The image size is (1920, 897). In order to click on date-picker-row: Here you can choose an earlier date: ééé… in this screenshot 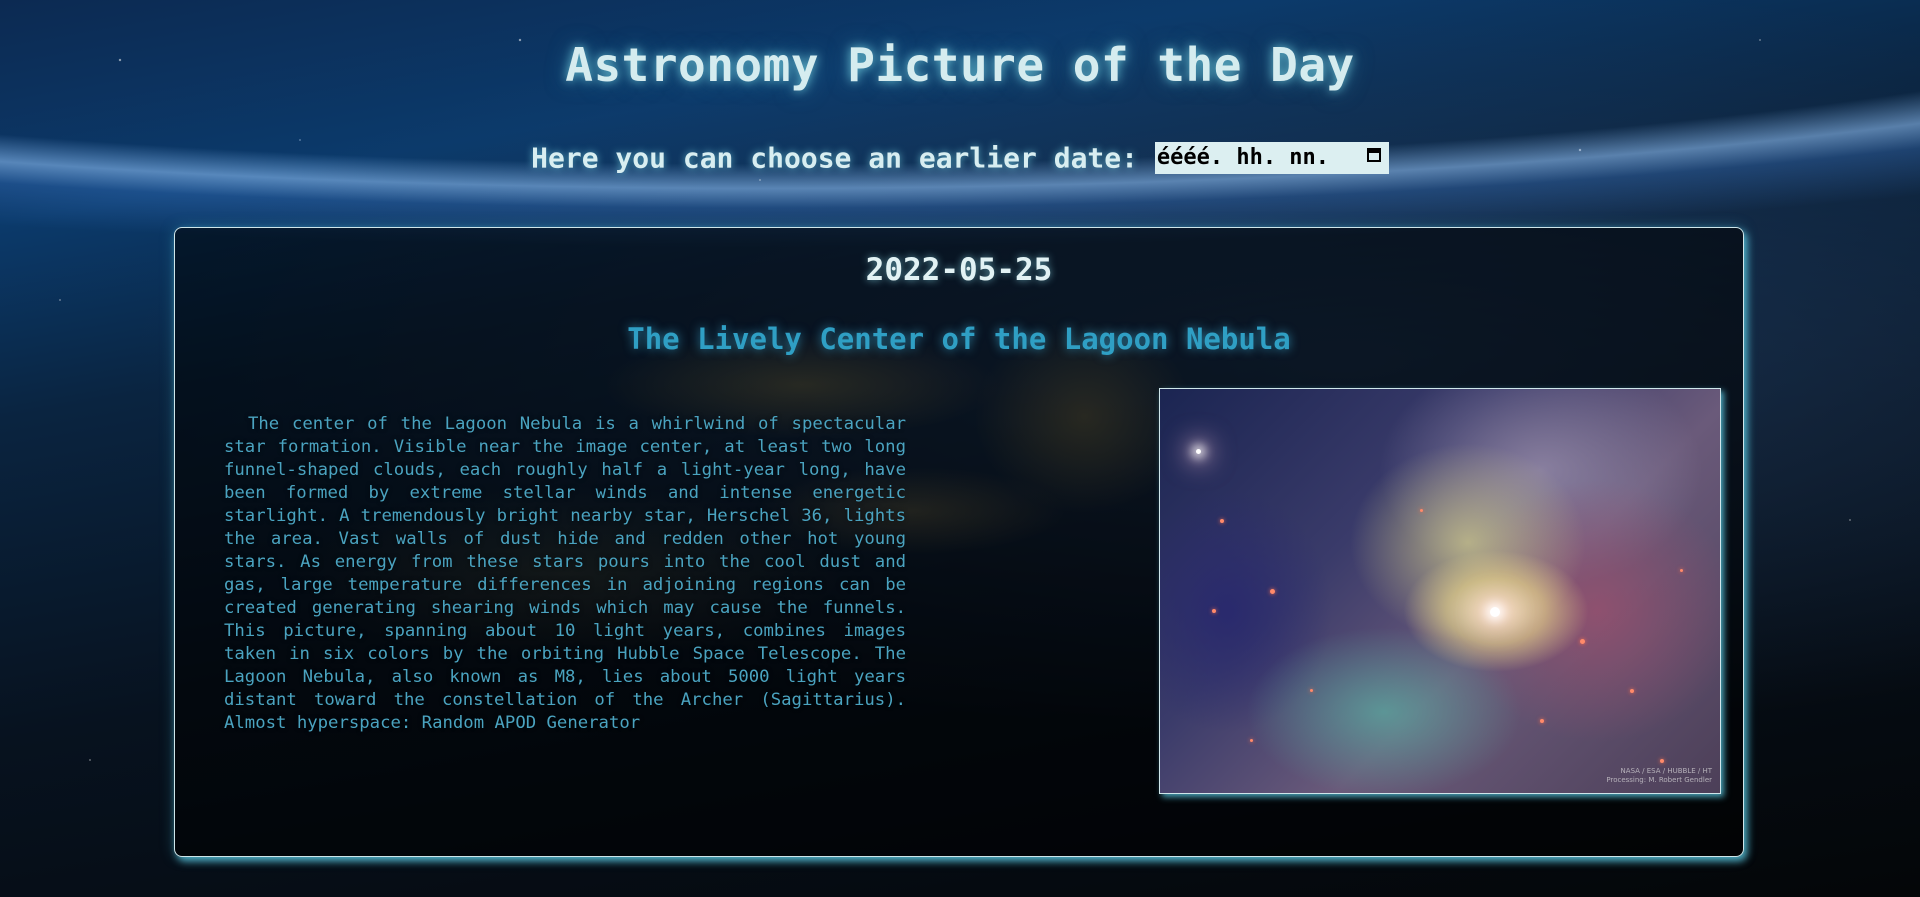, I will do `click(960, 157)`.